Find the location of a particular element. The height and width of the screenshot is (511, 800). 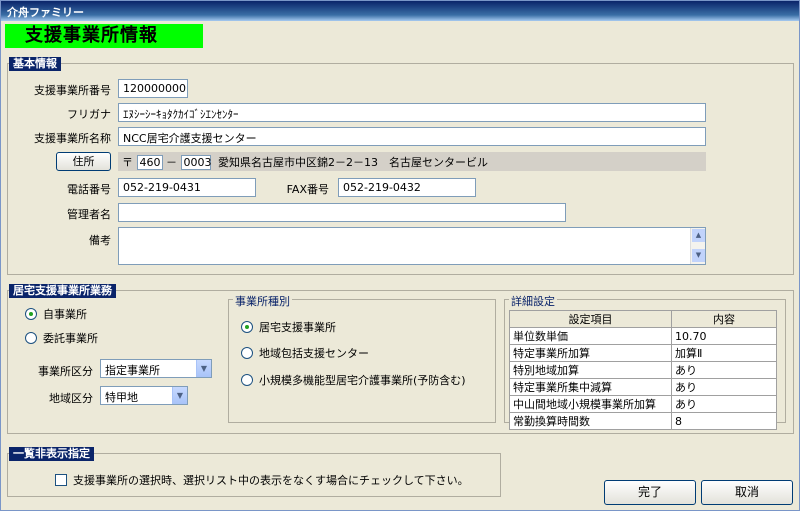

hide-checkbox: 支援事業所の選択時、選択リスト中の表示をなくす場合にチェックして下さい。 is located at coordinates (262, 480).